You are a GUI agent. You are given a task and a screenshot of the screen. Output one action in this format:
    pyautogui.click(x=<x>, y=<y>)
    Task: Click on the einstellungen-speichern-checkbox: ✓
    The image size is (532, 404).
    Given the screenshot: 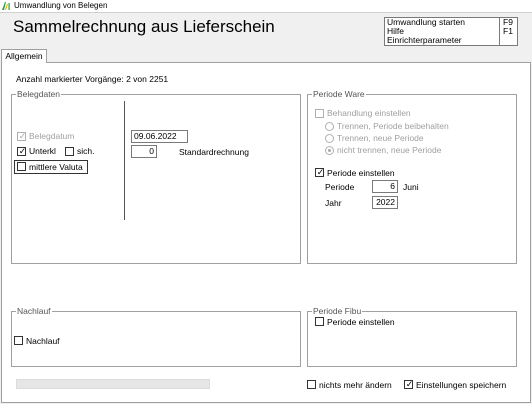 What is the action you would take?
    pyautogui.click(x=409, y=384)
    